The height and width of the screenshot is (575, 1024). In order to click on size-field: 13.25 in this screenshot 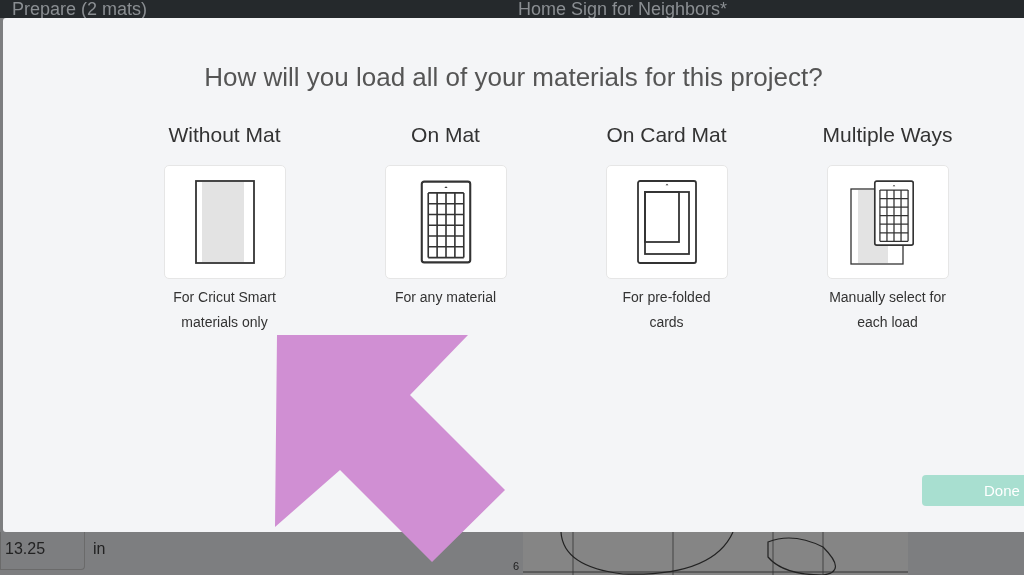, I will do `click(42, 551)`.